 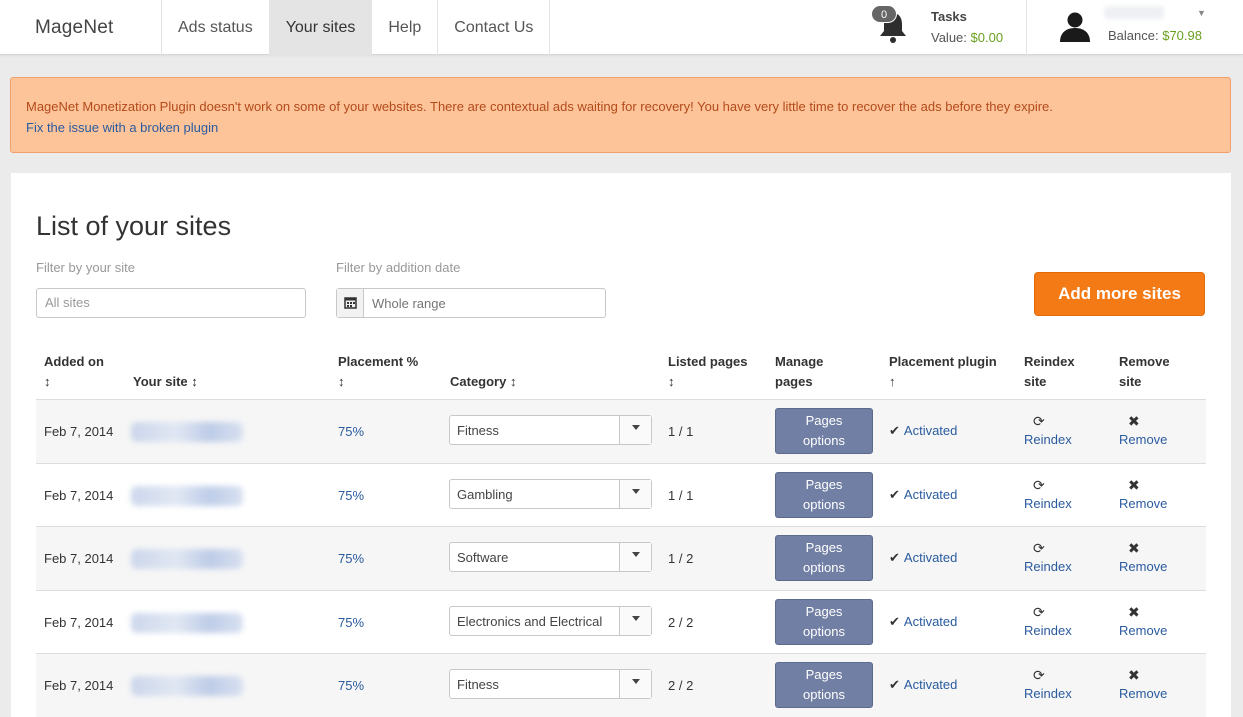 I want to click on filter-date-input, so click(x=484, y=303).